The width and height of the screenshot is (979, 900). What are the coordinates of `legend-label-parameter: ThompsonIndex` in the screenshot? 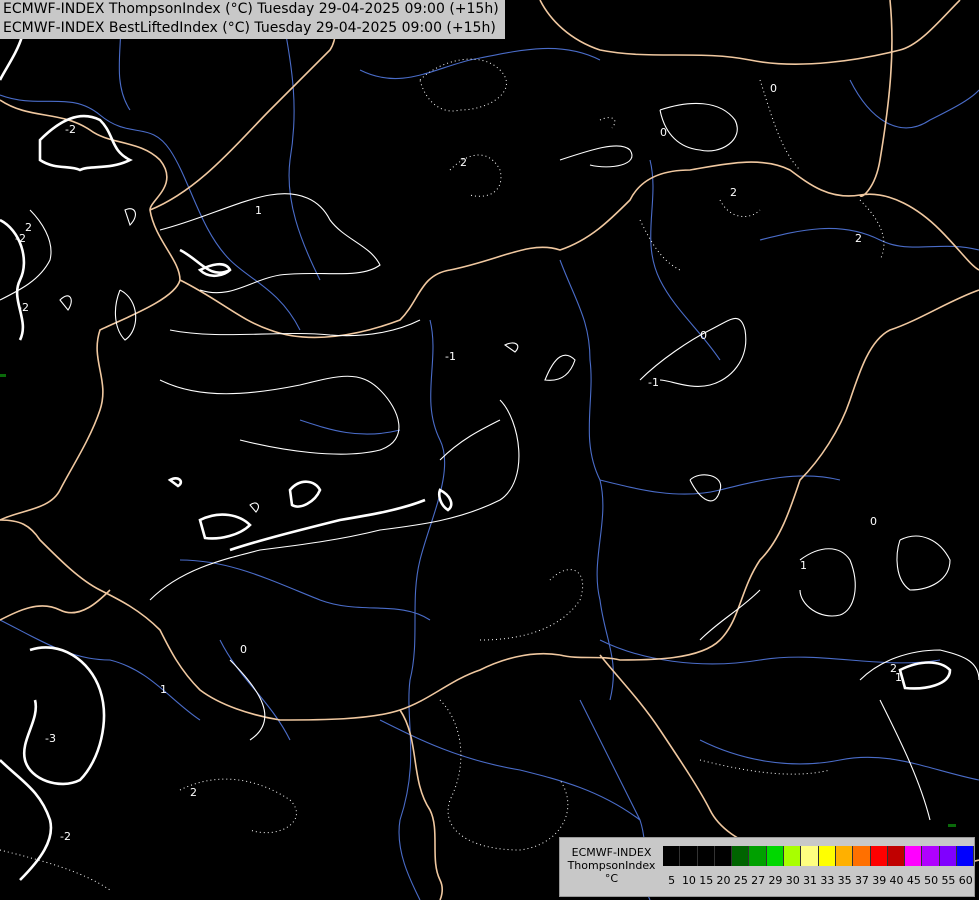 It's located at (611, 865).